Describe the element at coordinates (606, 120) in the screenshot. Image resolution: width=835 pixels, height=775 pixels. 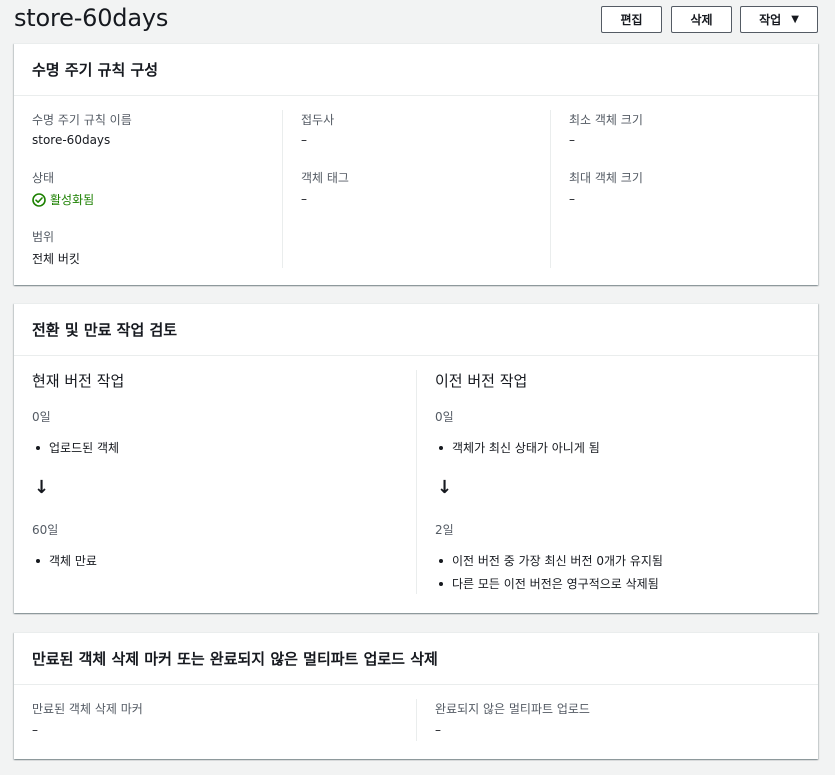
I see `min-size-label: 최소 객체 크기` at that location.